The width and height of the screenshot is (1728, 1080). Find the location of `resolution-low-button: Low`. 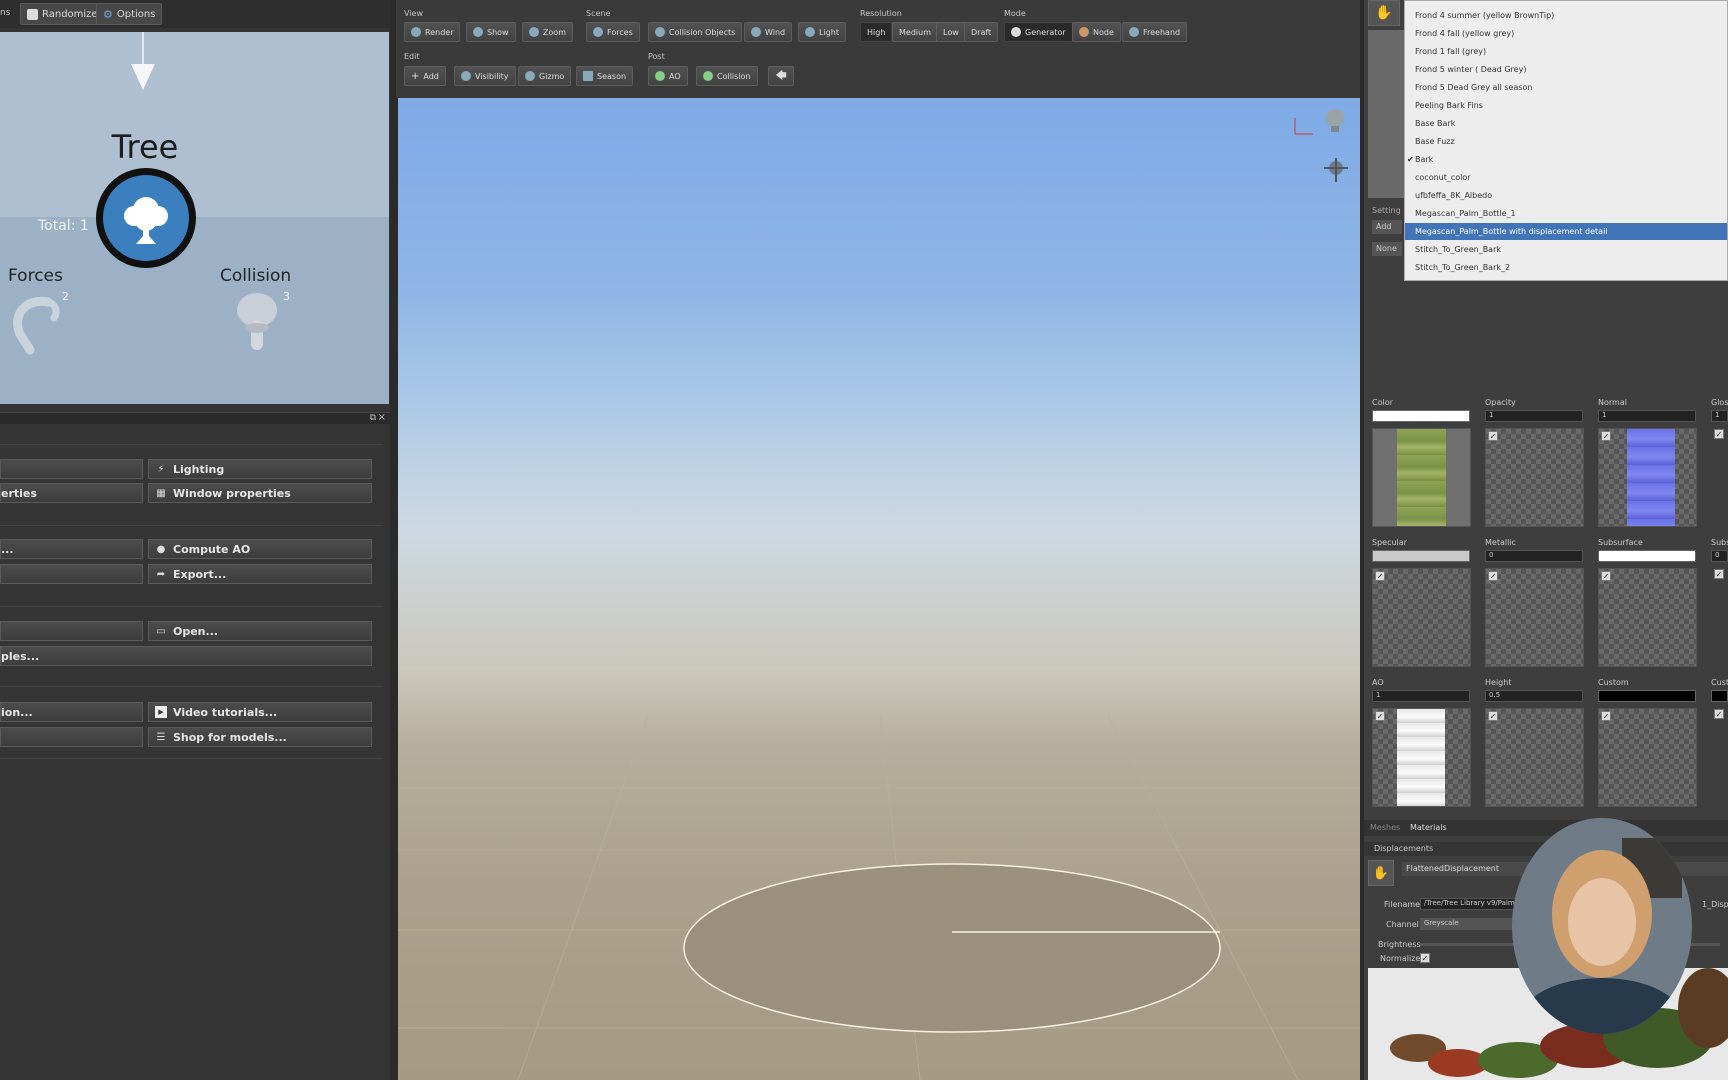

resolution-low-button: Low is located at coordinates (951, 32).